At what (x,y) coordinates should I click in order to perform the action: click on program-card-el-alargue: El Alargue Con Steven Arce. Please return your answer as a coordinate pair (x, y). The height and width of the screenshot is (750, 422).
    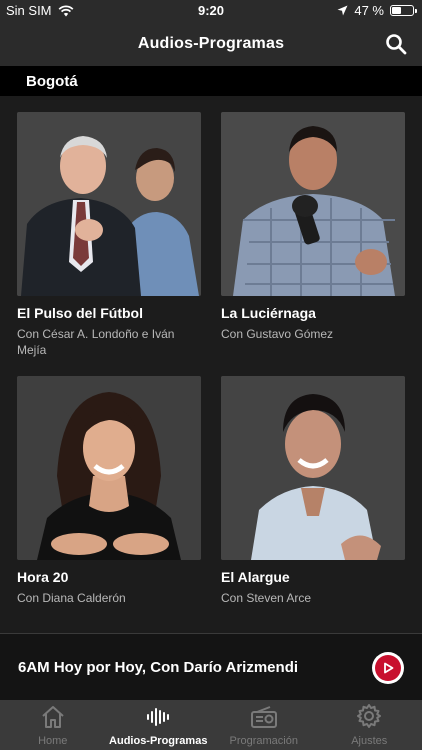
    Looking at the image, I should click on (313, 491).